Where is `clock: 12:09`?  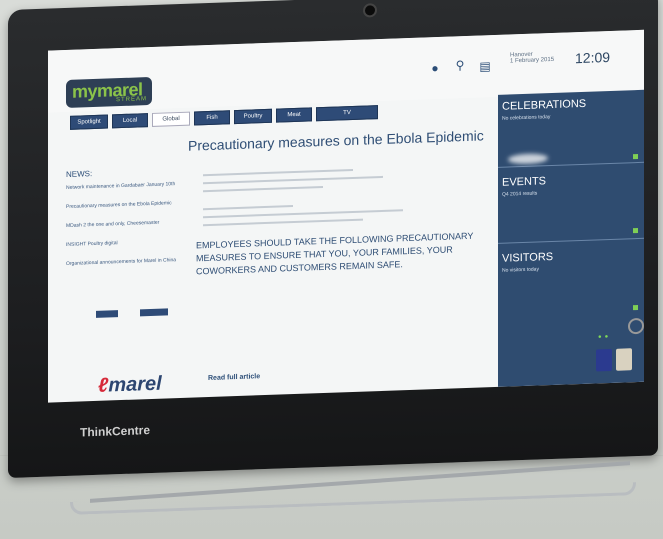 clock: 12:09 is located at coordinates (593, 57).